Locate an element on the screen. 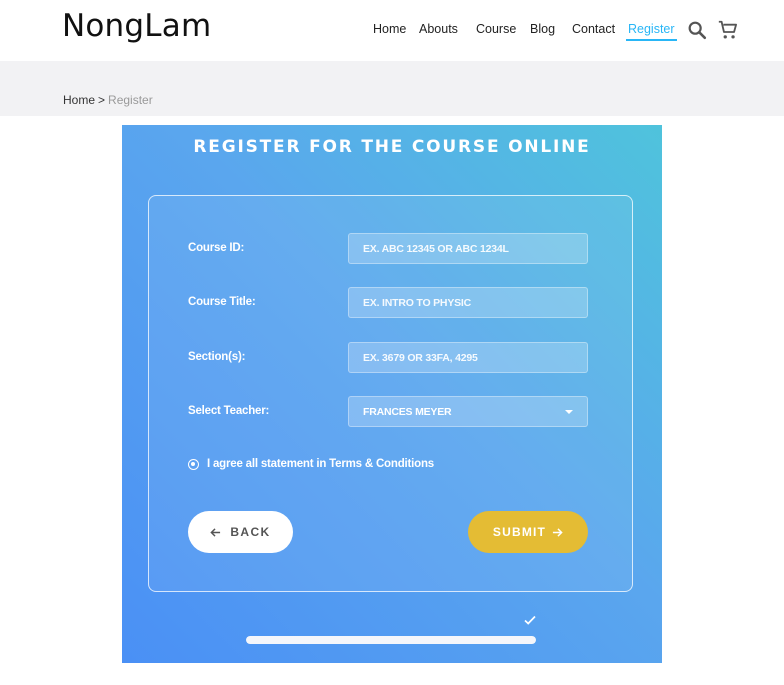 The height and width of the screenshot is (685, 784). back-button: BACK is located at coordinates (240, 532).